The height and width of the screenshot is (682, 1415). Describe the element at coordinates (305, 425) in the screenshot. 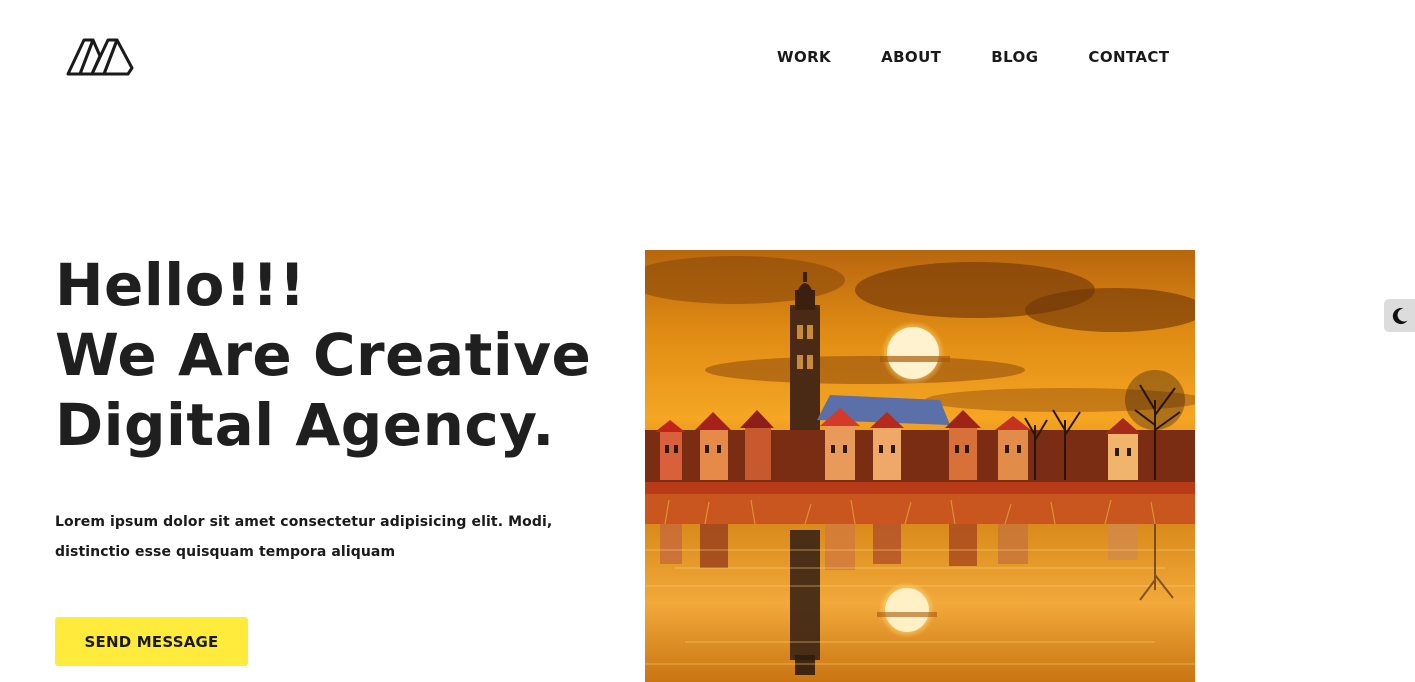

I see `hero-title-line-3: Digital Agency.` at that location.